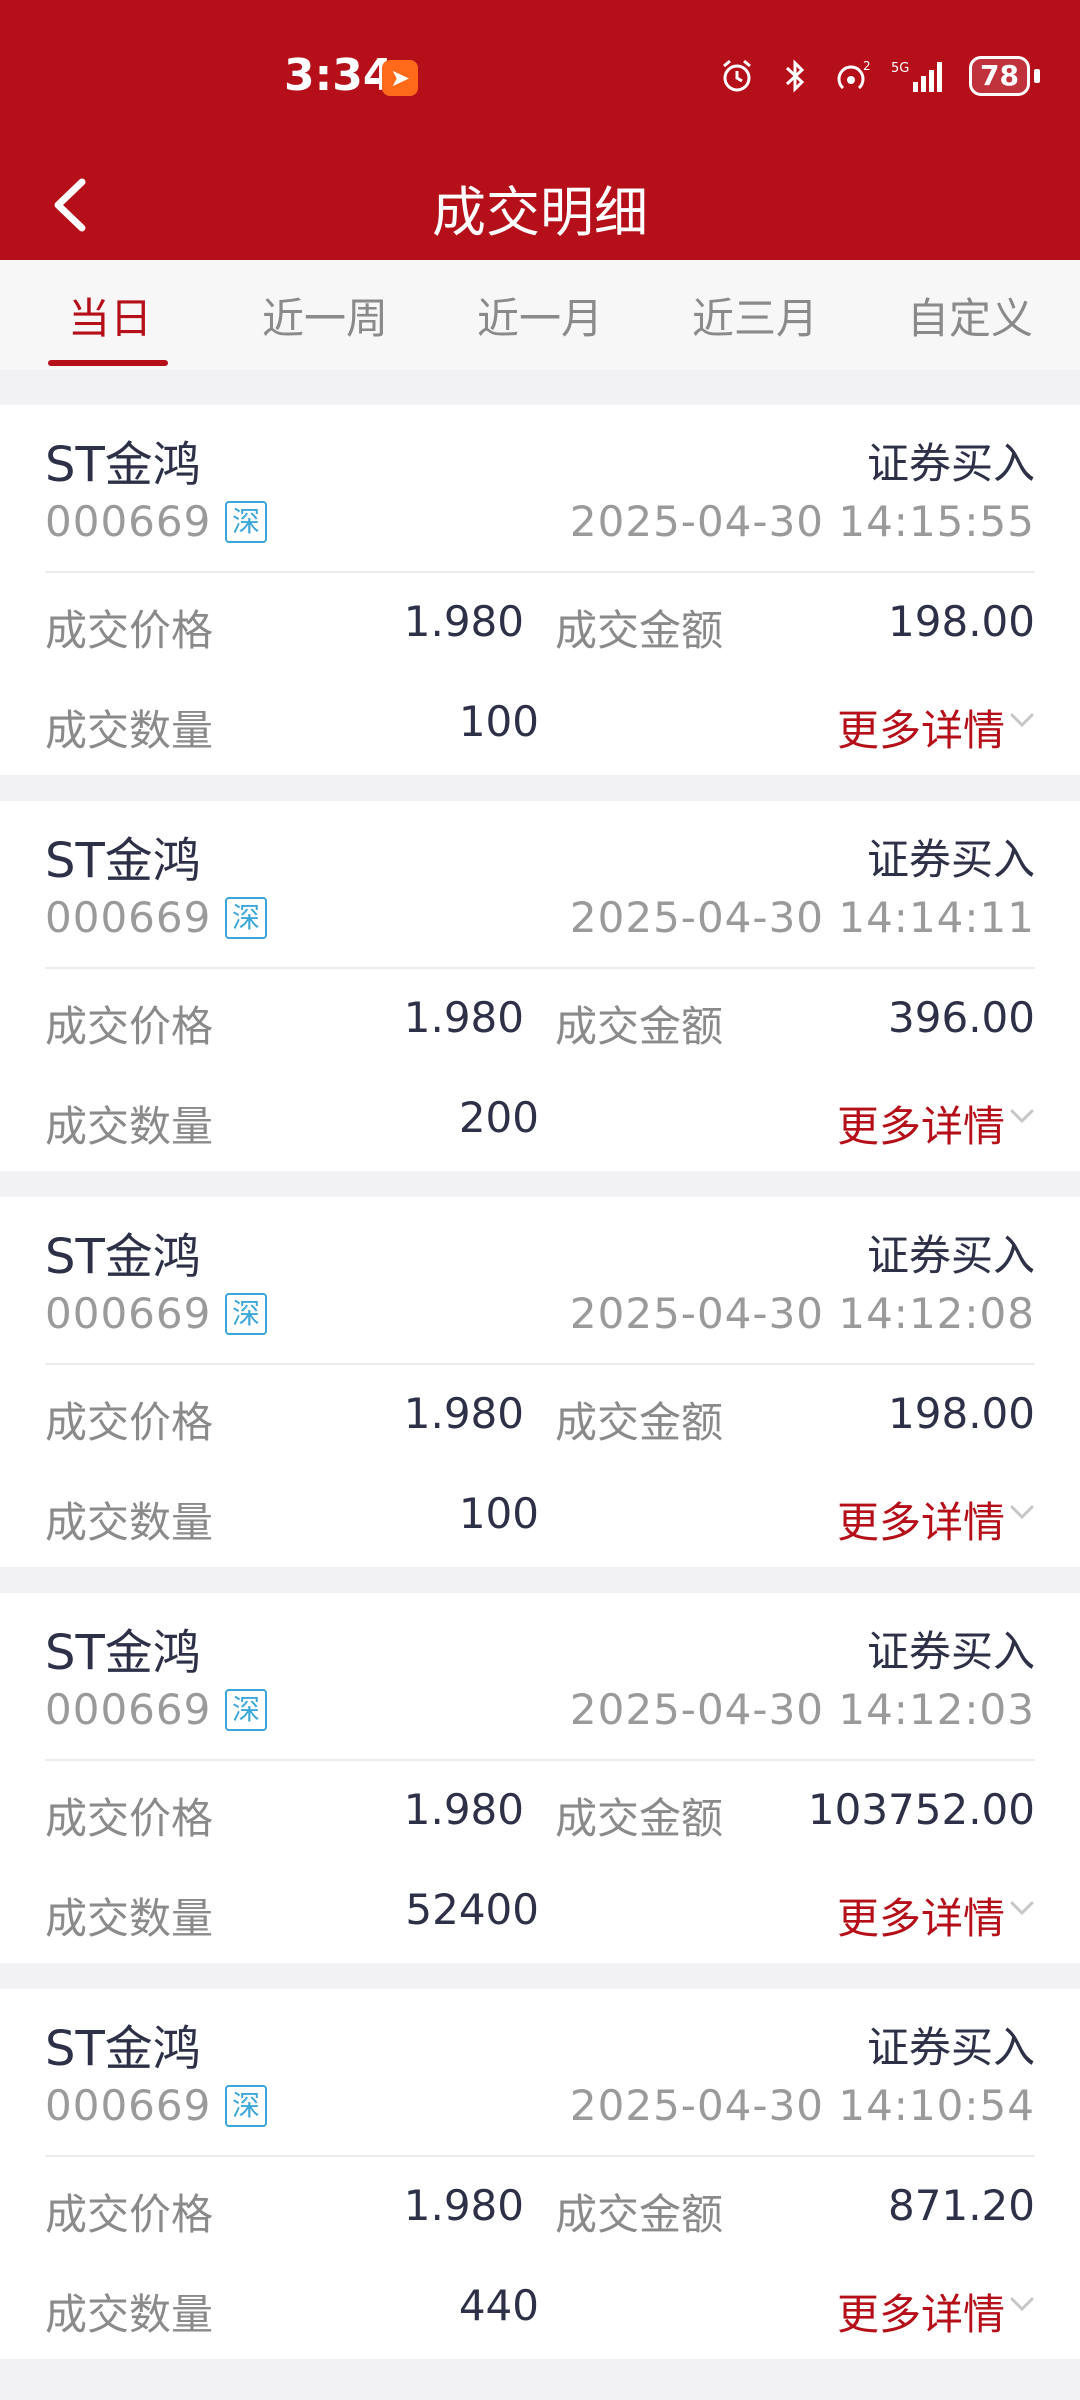 The image size is (1080, 2400). What do you see at coordinates (867, 66) in the screenshot?
I see `svg-text: 2` at bounding box center [867, 66].